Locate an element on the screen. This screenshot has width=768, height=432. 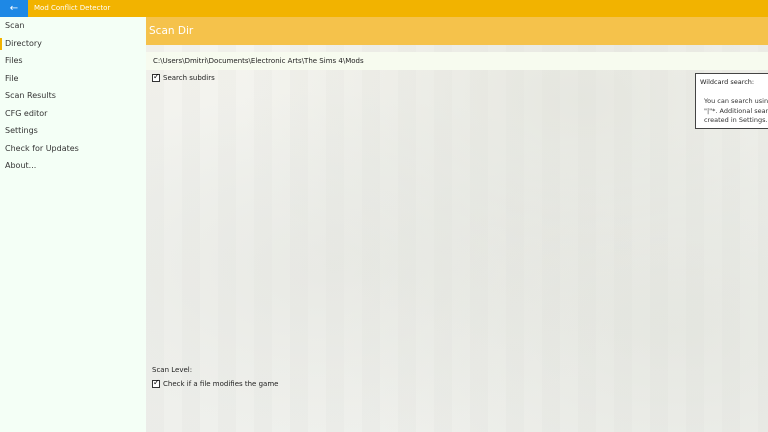
check-modifies-row: Check if a file modifies the game is located at coordinates (215, 383).